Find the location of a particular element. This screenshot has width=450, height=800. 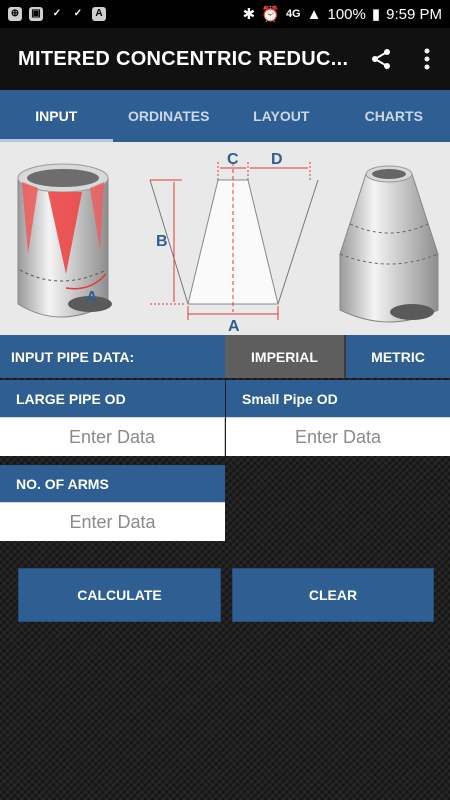

notification-icon: A is located at coordinates (99, 14).